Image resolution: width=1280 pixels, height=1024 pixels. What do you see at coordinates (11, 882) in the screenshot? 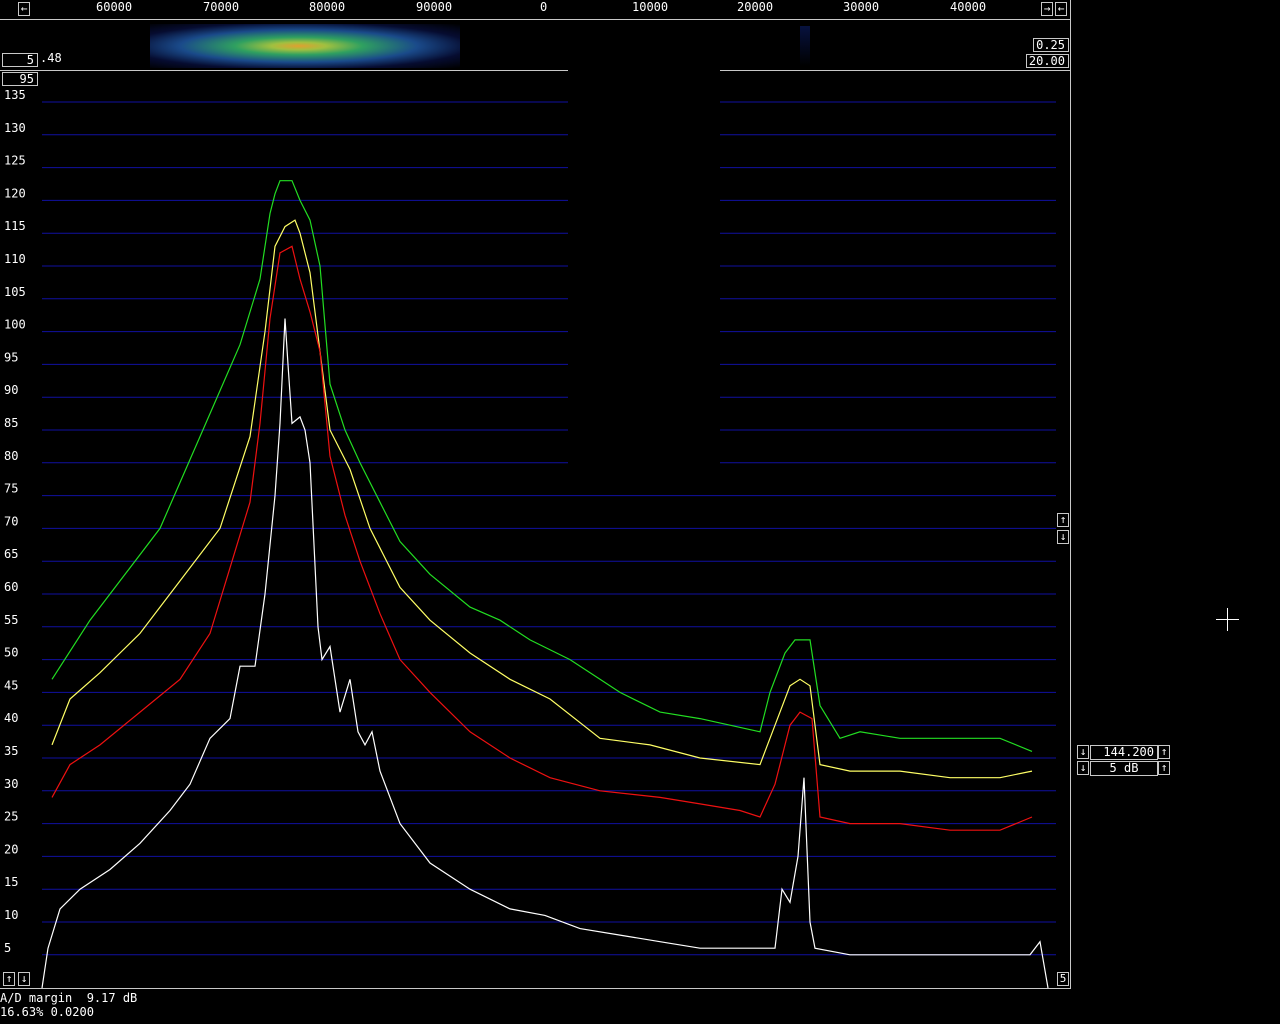
I see `y-tick-label: 15` at bounding box center [11, 882].